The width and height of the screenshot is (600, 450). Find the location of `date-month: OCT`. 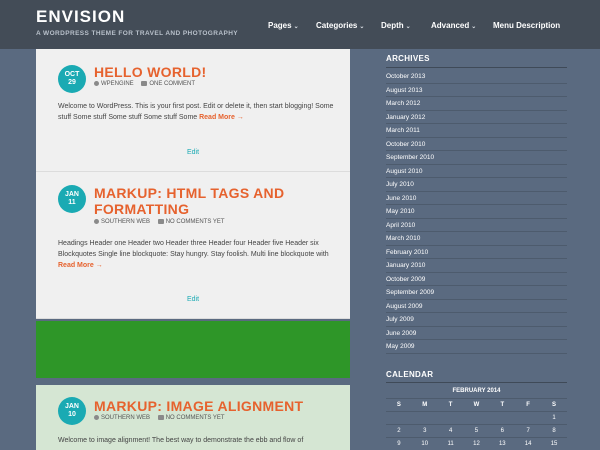

date-month: OCT is located at coordinates (72, 74).